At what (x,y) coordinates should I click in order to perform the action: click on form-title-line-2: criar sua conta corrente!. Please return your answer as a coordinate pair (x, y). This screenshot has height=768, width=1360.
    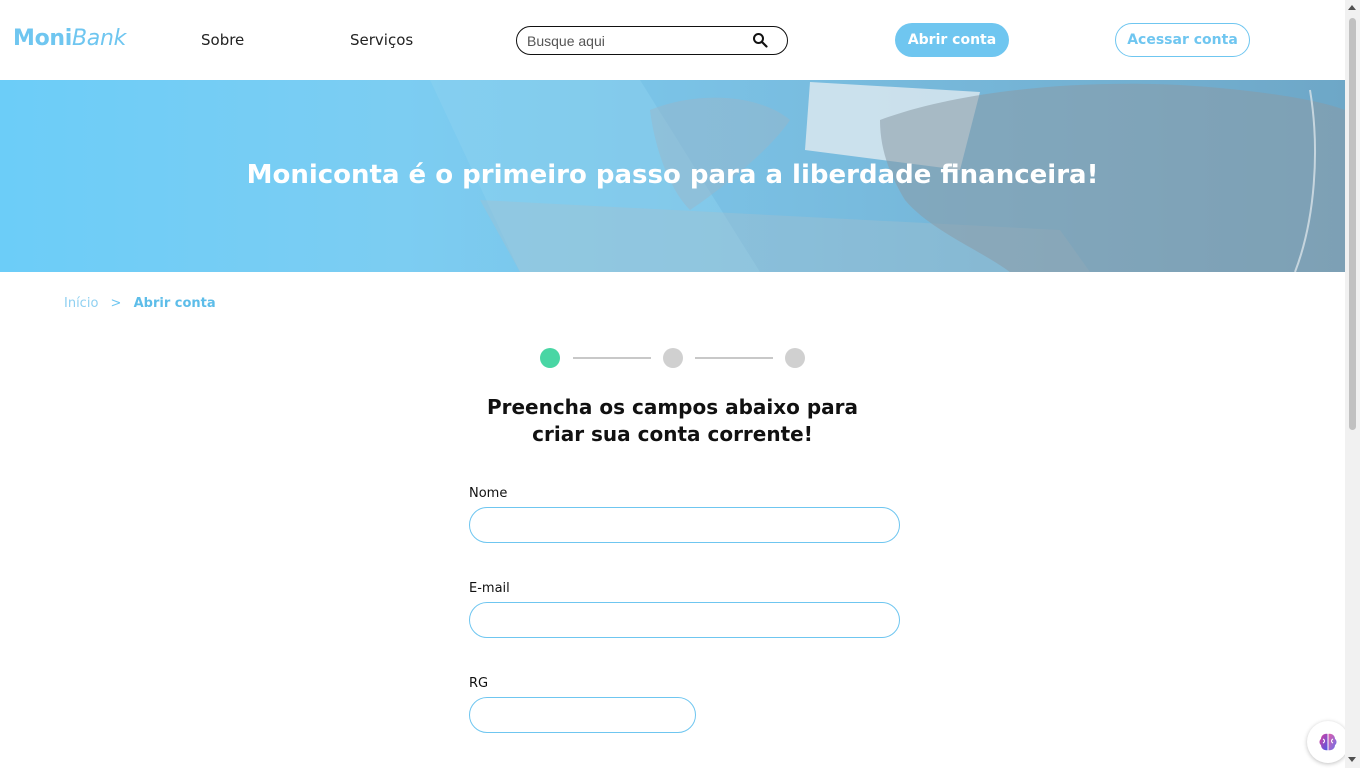
    Looking at the image, I should click on (672, 434).